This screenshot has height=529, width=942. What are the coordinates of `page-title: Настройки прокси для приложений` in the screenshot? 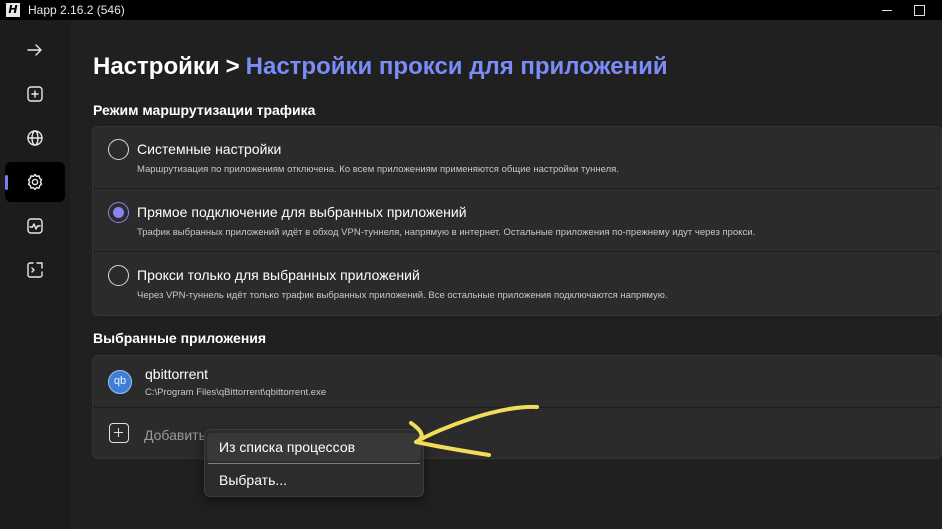 It's located at (456, 66).